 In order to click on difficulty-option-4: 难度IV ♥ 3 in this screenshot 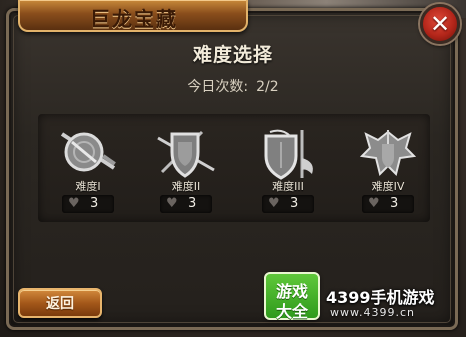, I will do `click(388, 170)`.